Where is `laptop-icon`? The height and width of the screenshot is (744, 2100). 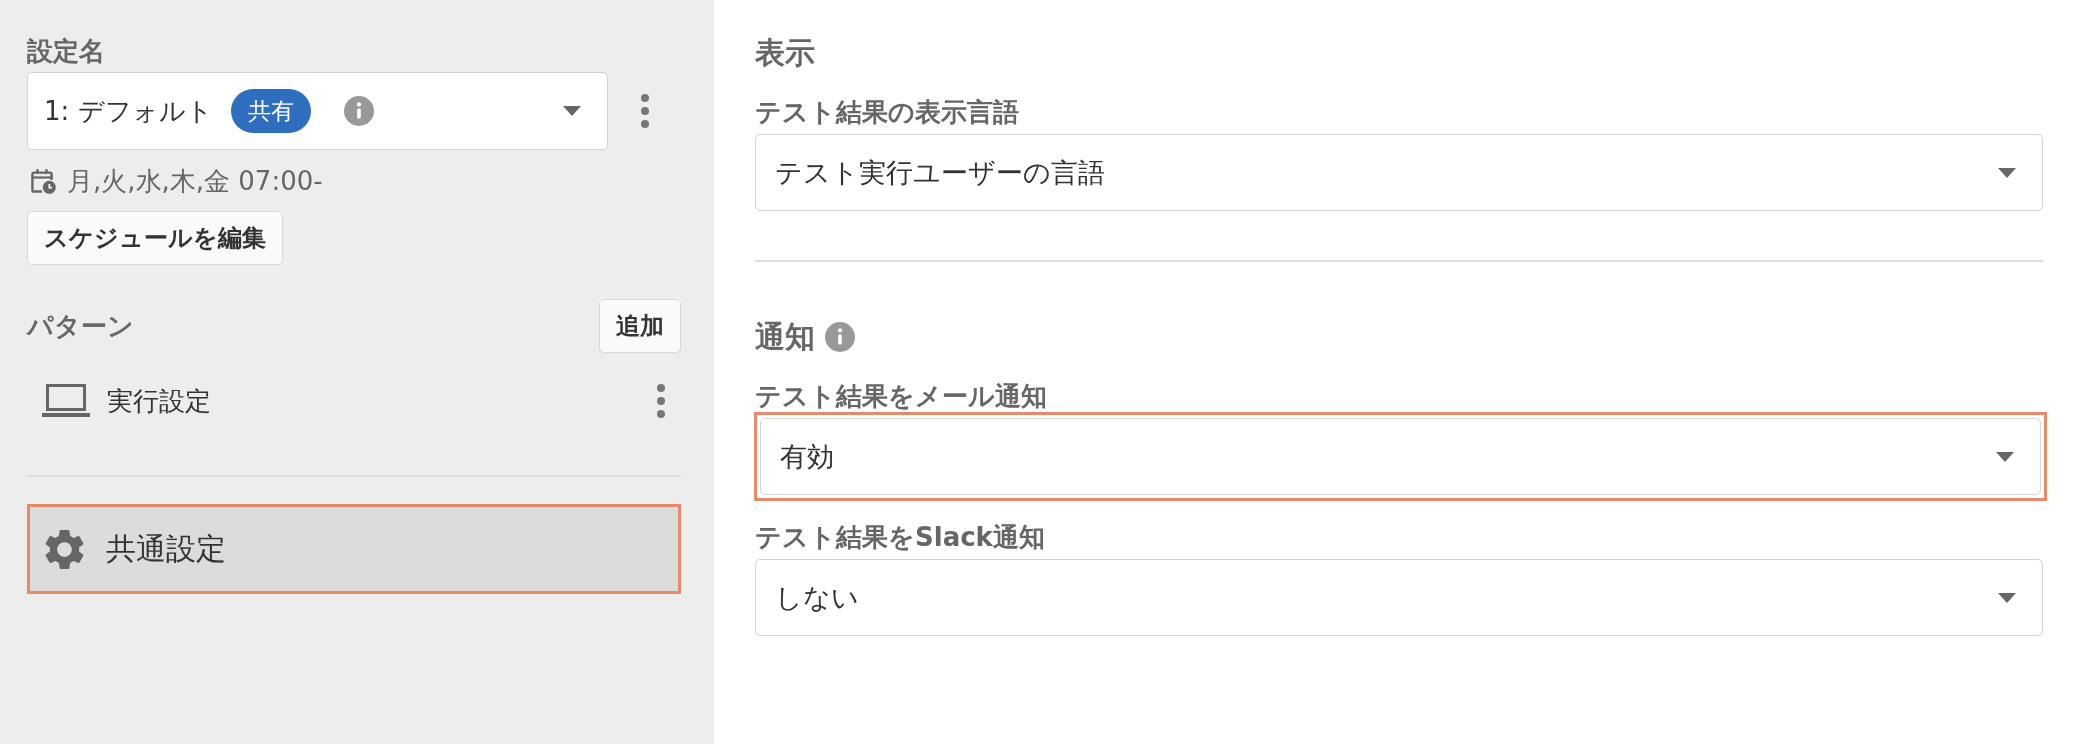
laptop-icon is located at coordinates (66, 401).